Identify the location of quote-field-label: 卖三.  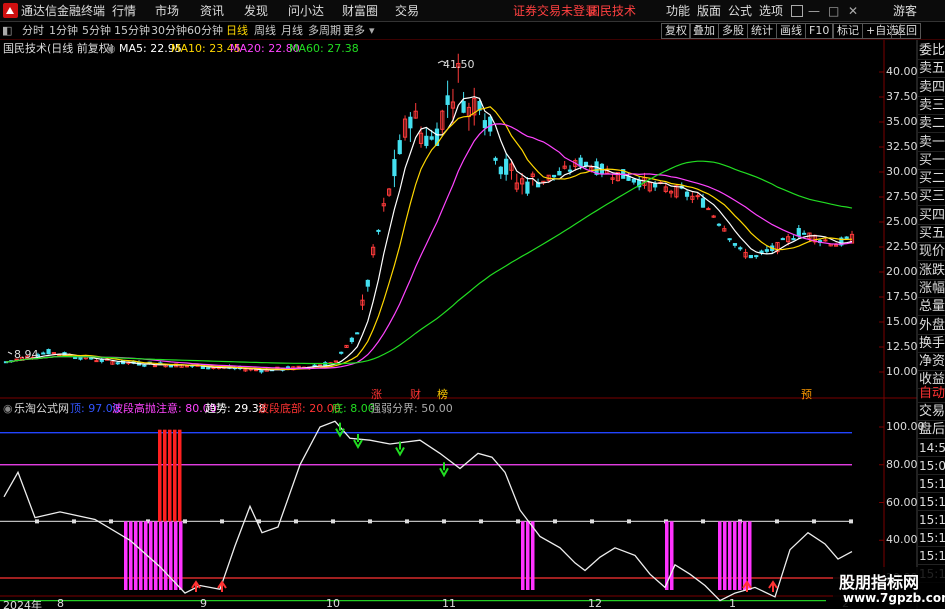
(931, 106).